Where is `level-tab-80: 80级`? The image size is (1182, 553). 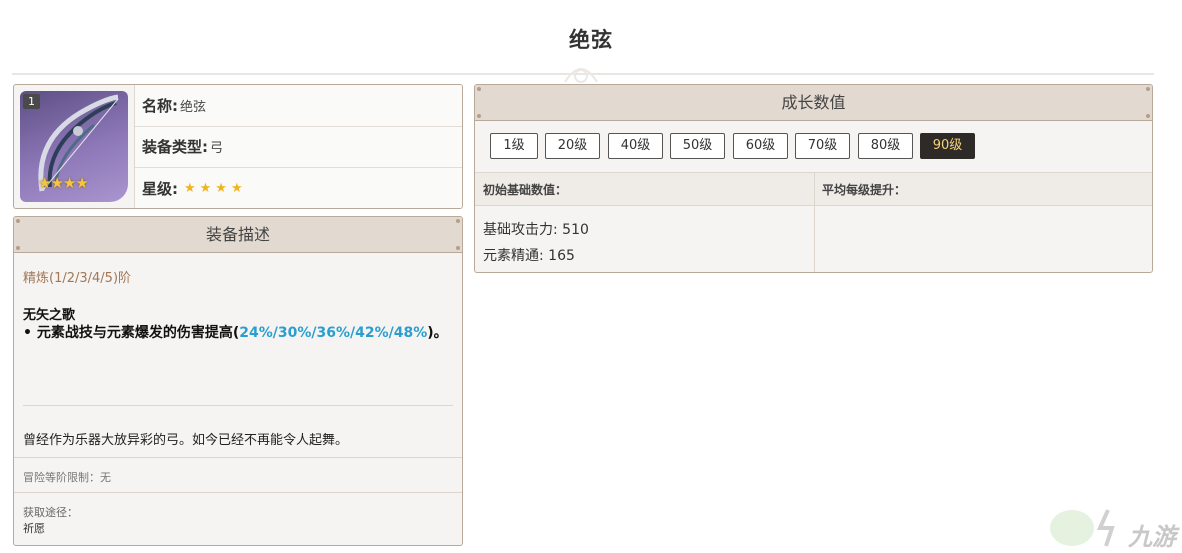 level-tab-80: 80级 is located at coordinates (885, 146).